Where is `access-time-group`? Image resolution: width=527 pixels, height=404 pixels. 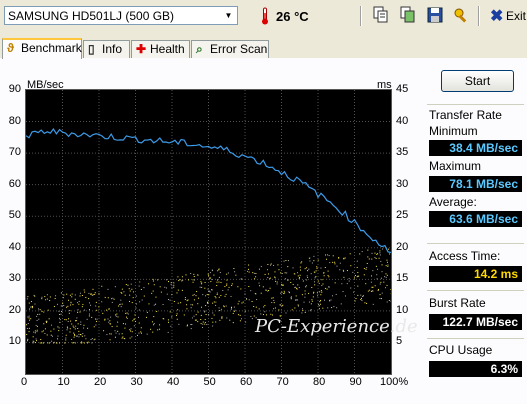
access-time-group is located at coordinates (475, 243).